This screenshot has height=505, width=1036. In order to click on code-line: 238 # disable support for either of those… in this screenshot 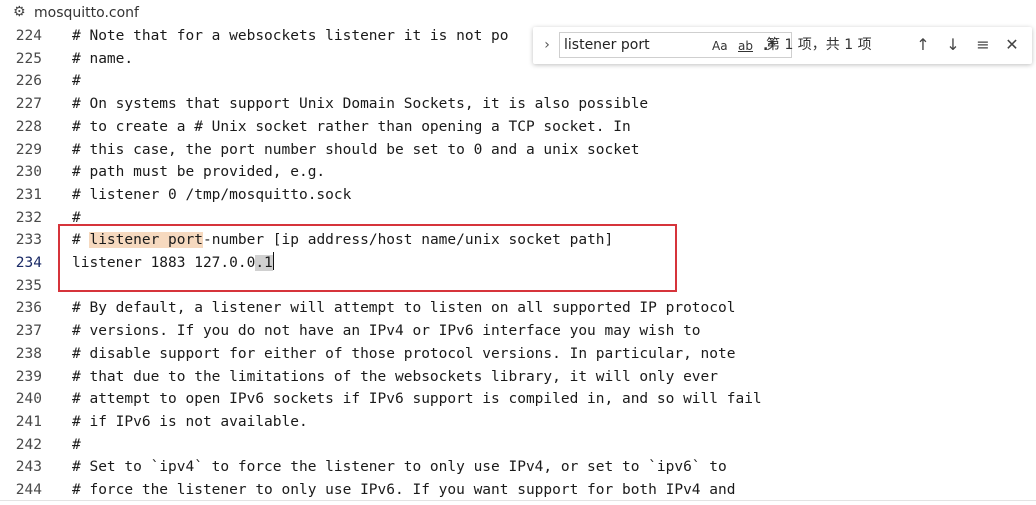, I will do `click(518, 354)`.